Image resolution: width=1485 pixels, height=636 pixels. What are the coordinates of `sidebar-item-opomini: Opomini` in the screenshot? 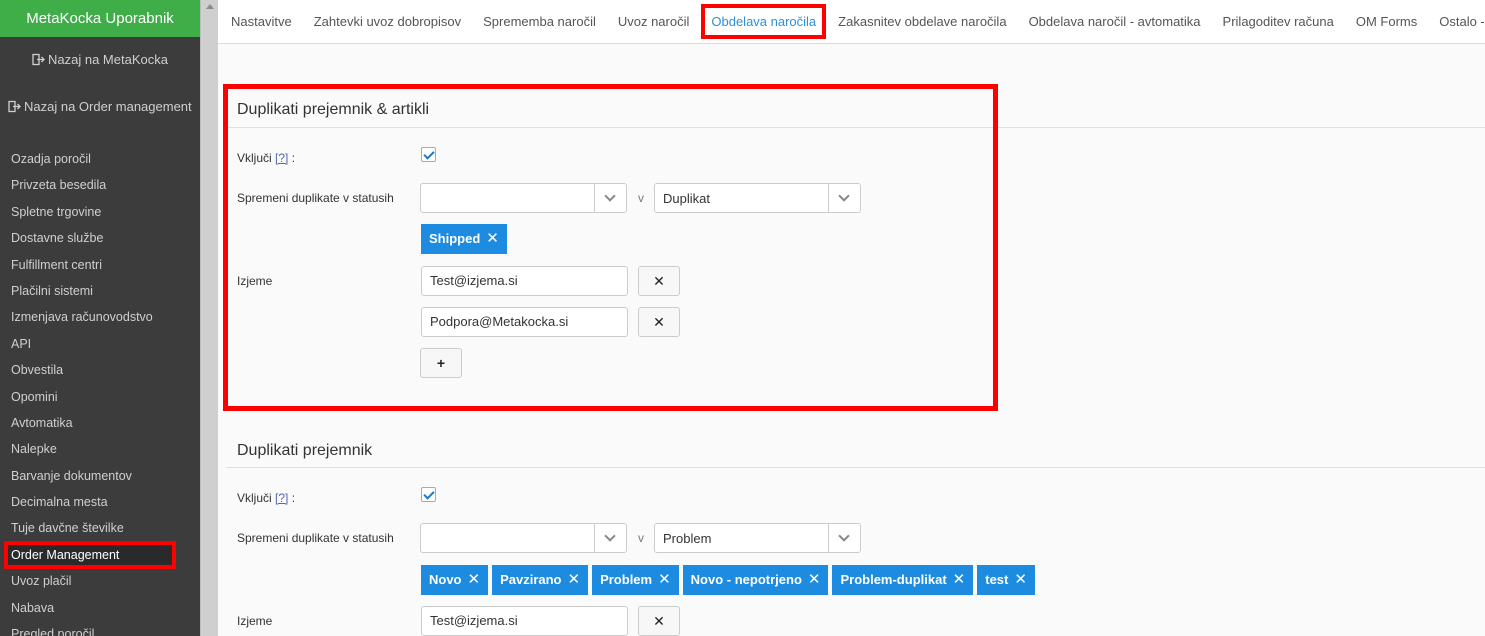 It's located at (100, 397).